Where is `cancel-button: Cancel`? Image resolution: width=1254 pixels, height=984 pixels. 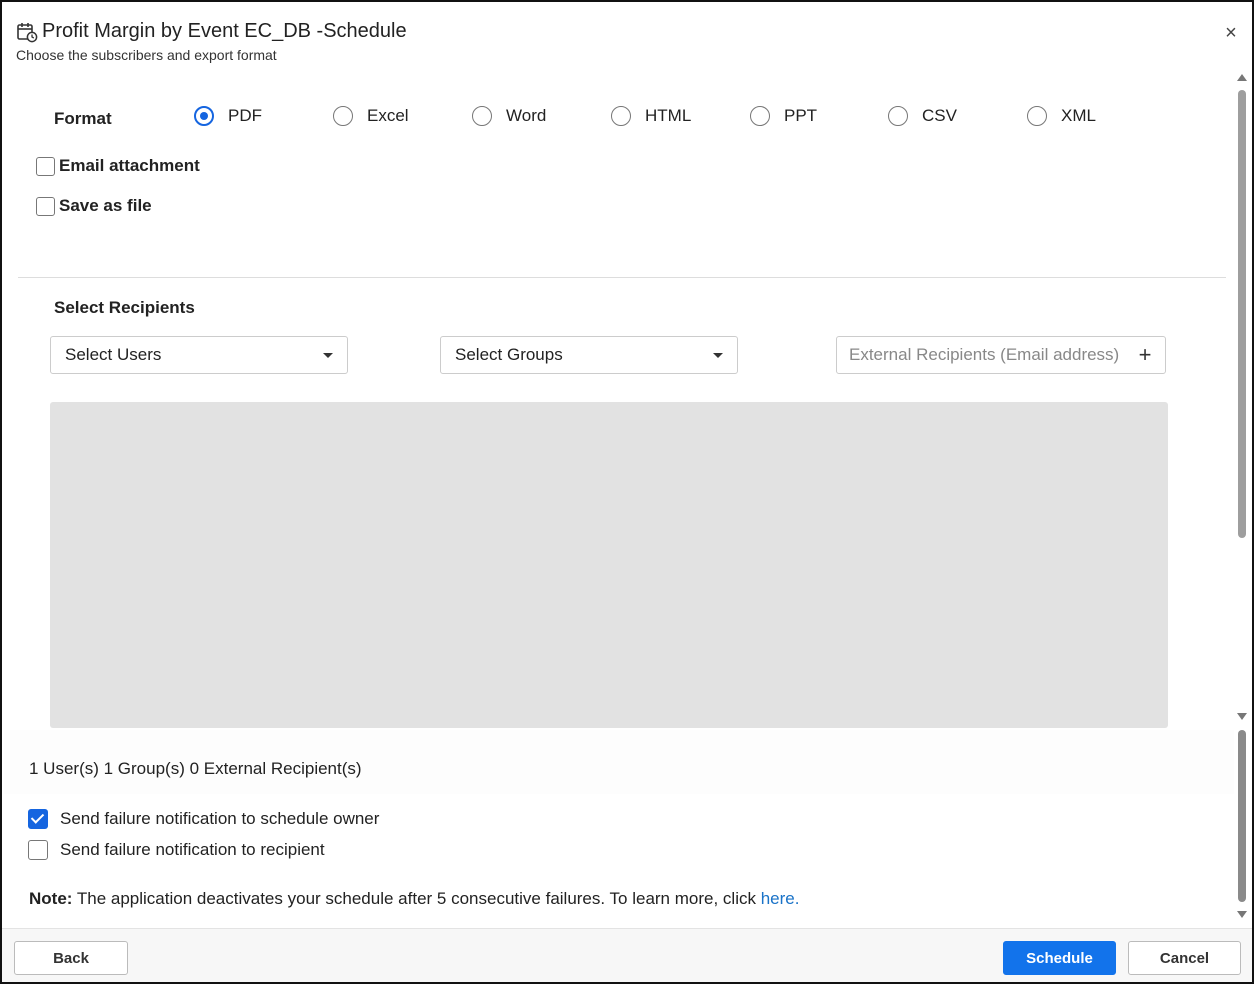 cancel-button: Cancel is located at coordinates (1184, 958).